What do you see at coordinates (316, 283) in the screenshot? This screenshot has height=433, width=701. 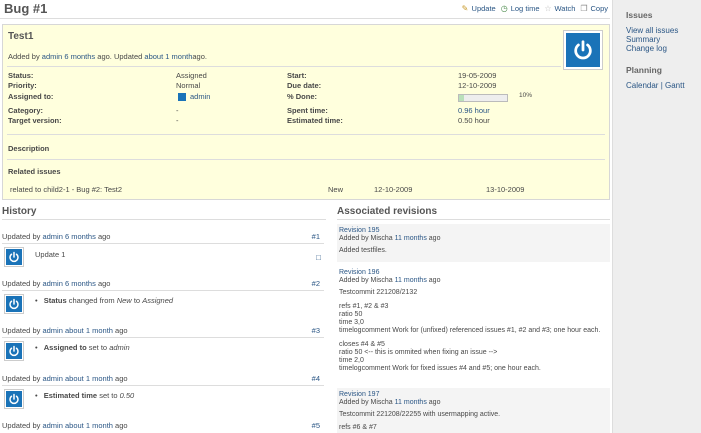 I see `journal-number-link: #2` at bounding box center [316, 283].